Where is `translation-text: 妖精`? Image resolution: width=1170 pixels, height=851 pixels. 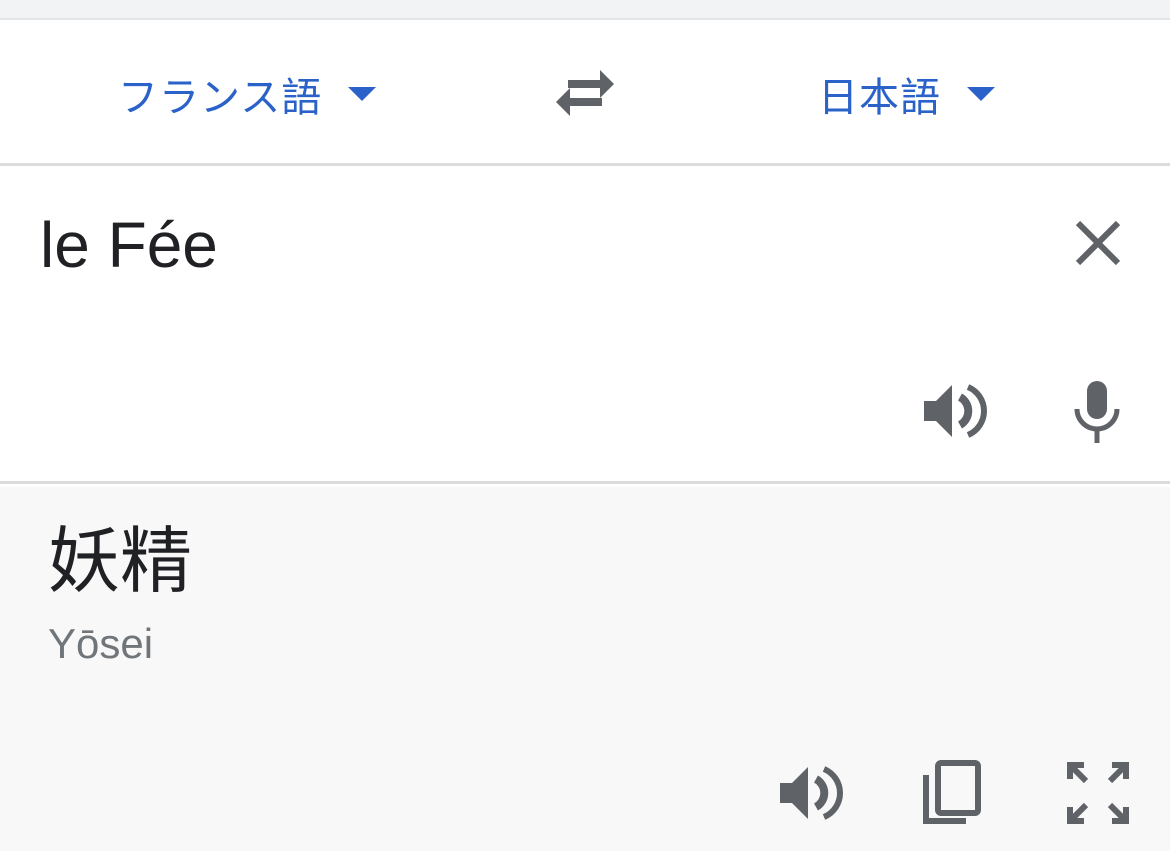 translation-text: 妖精 is located at coordinates (120, 561).